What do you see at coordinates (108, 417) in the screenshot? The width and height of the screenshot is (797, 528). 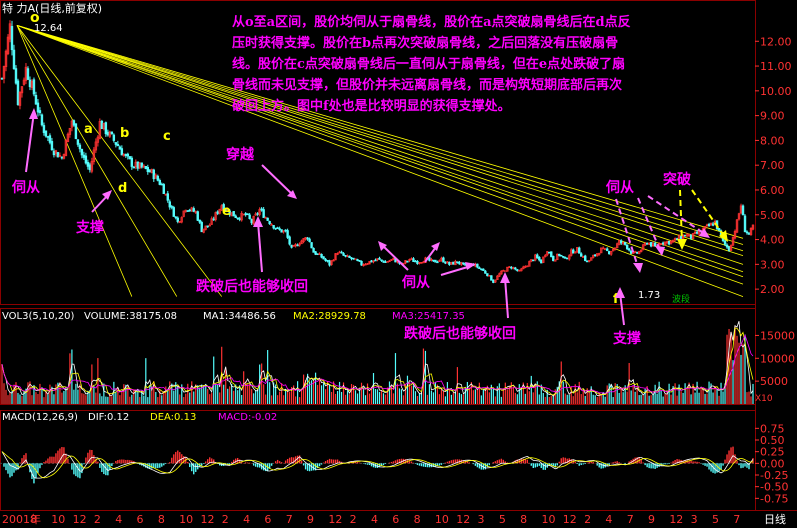 I see `macd-dif: DIF:0.12` at bounding box center [108, 417].